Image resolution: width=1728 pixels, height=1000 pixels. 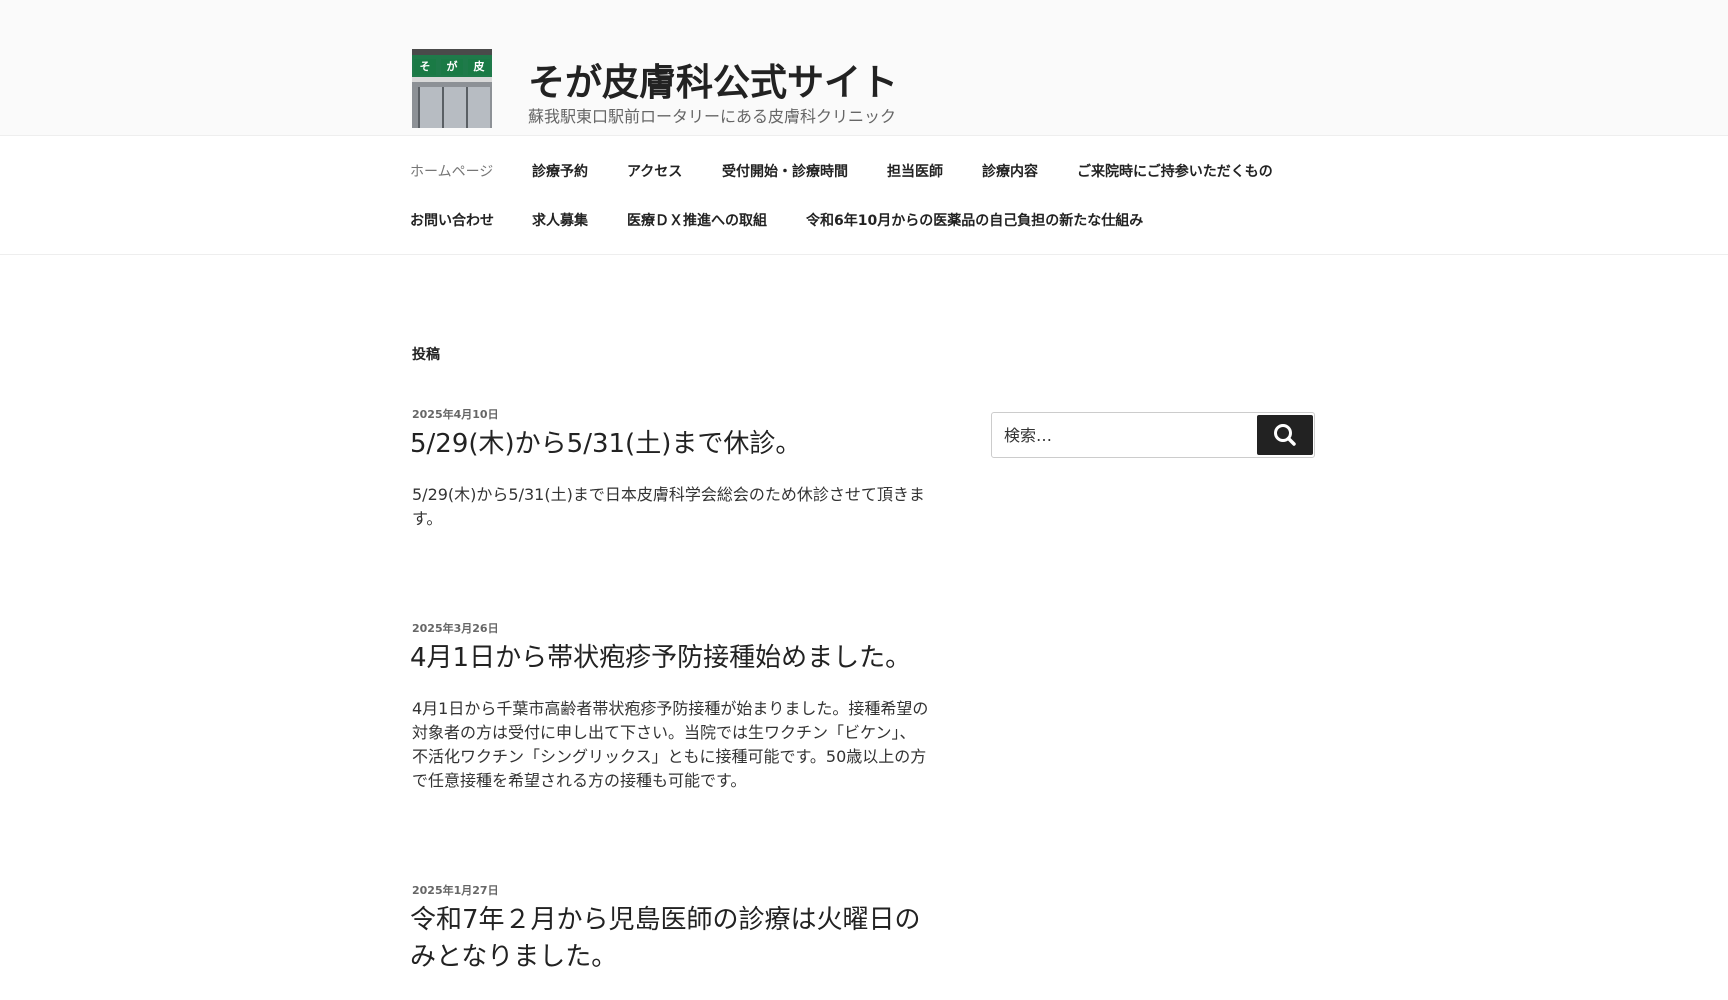 I want to click on search-button, so click(x=1285, y=435).